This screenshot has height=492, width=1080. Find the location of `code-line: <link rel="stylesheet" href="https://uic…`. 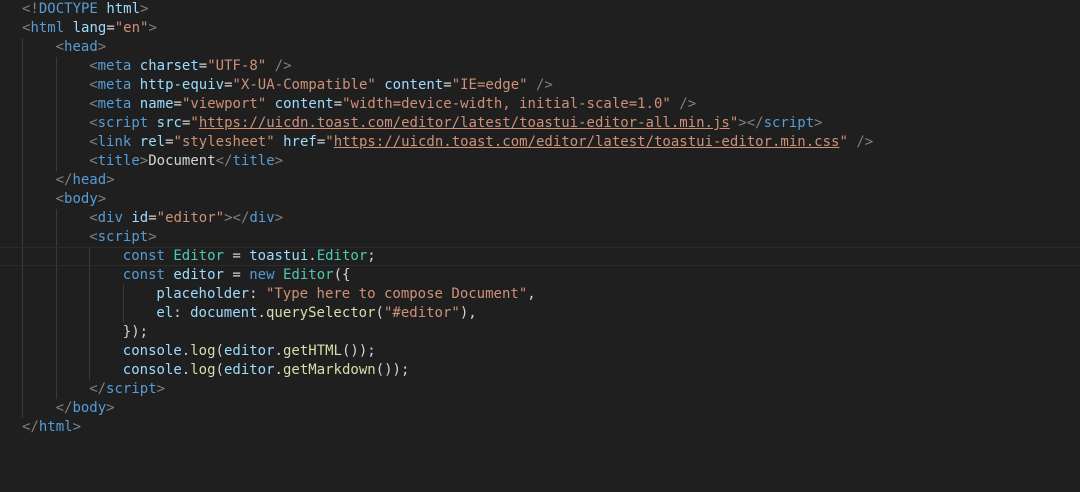

code-line: <link rel="stylesheet" href="https://uic… is located at coordinates (540, 142).